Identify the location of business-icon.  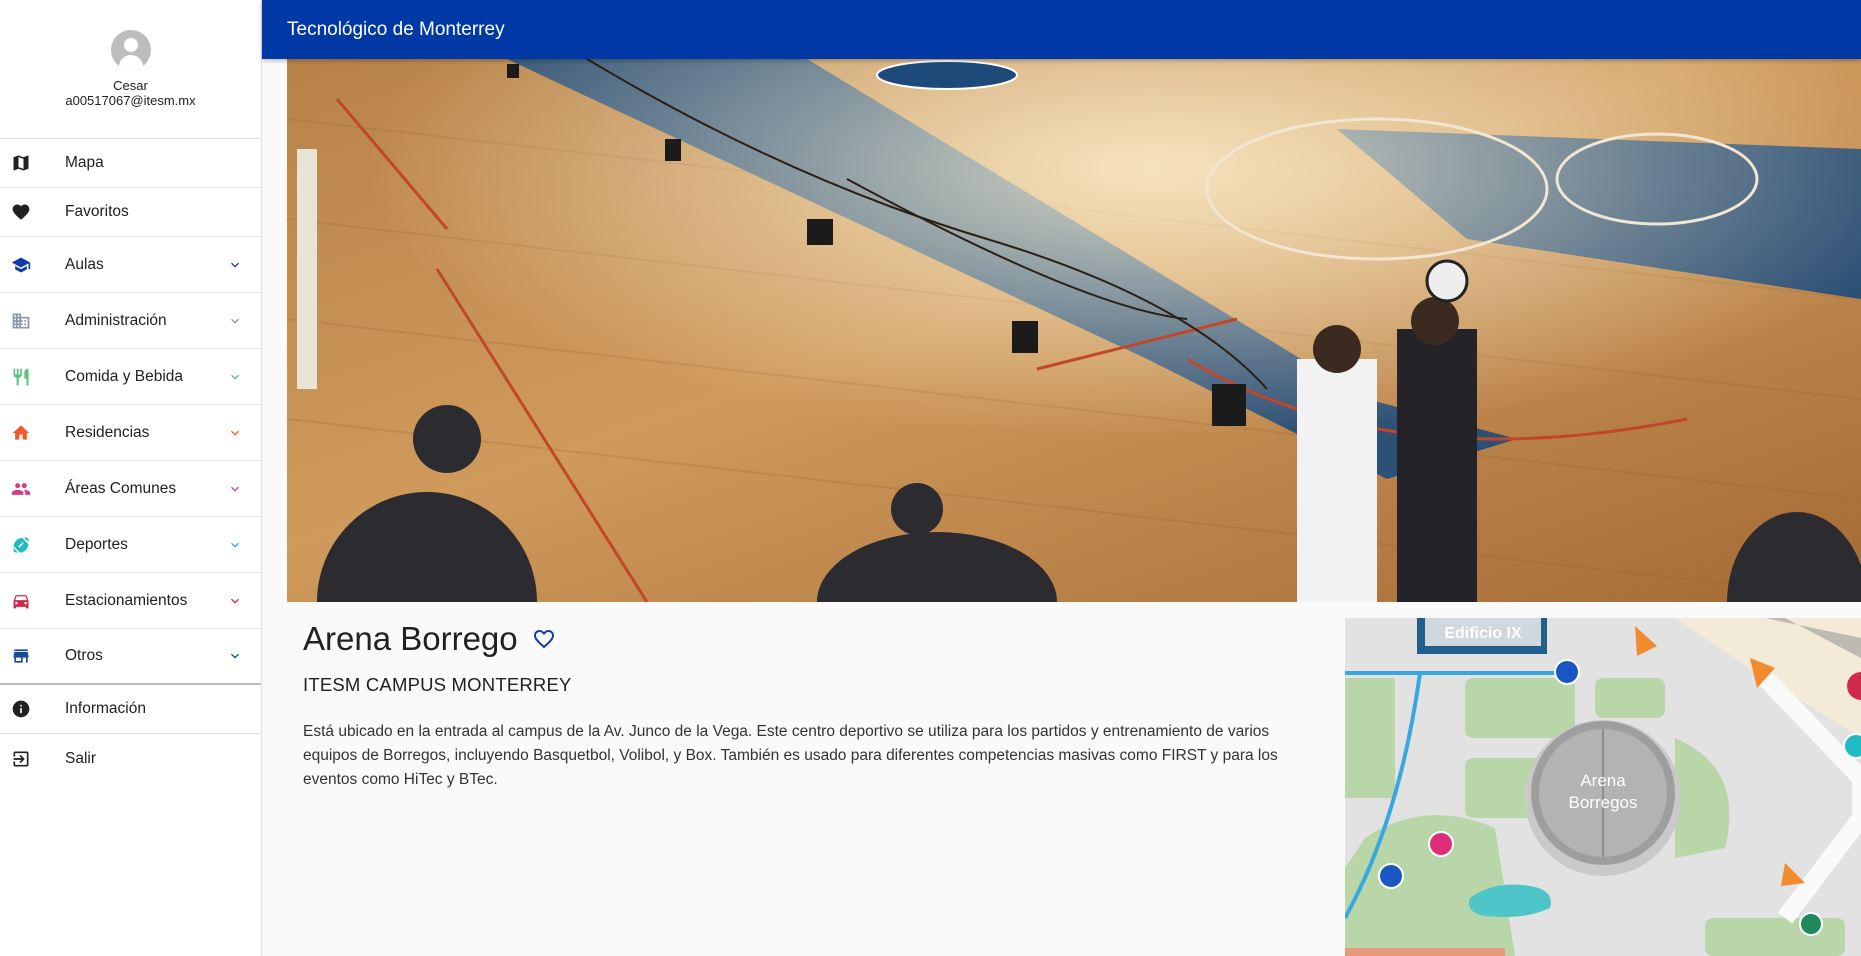
(21, 321).